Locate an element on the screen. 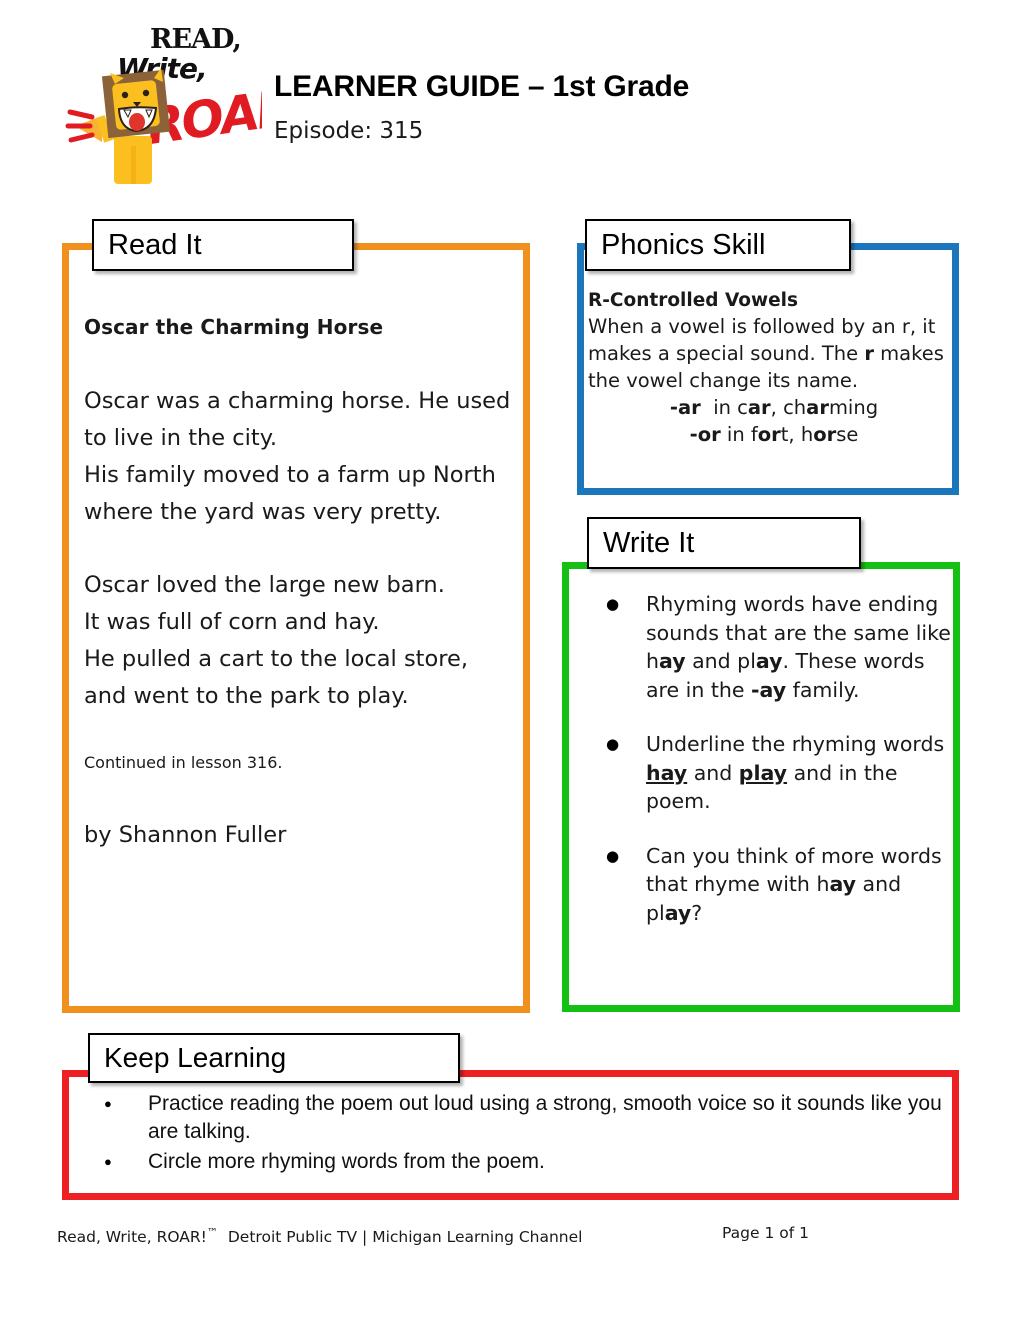 This screenshot has width=1020, height=1320. phonics-ar-t2: , ch is located at coordinates (788, 407).